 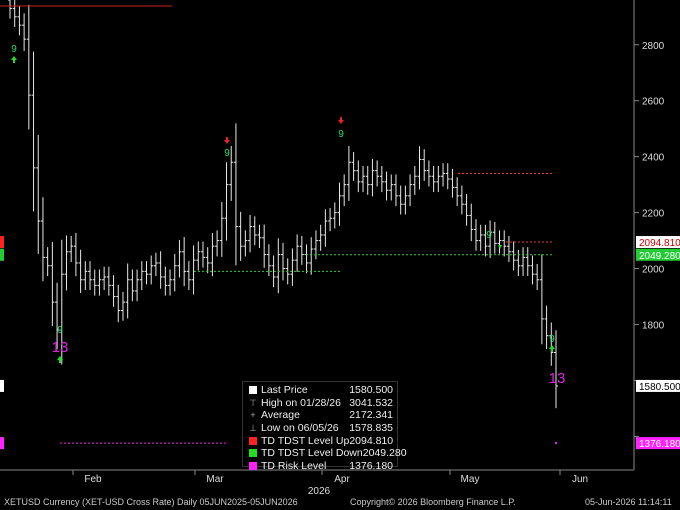 I want to click on price-tag-label: 1376.180, so click(x=659, y=444).